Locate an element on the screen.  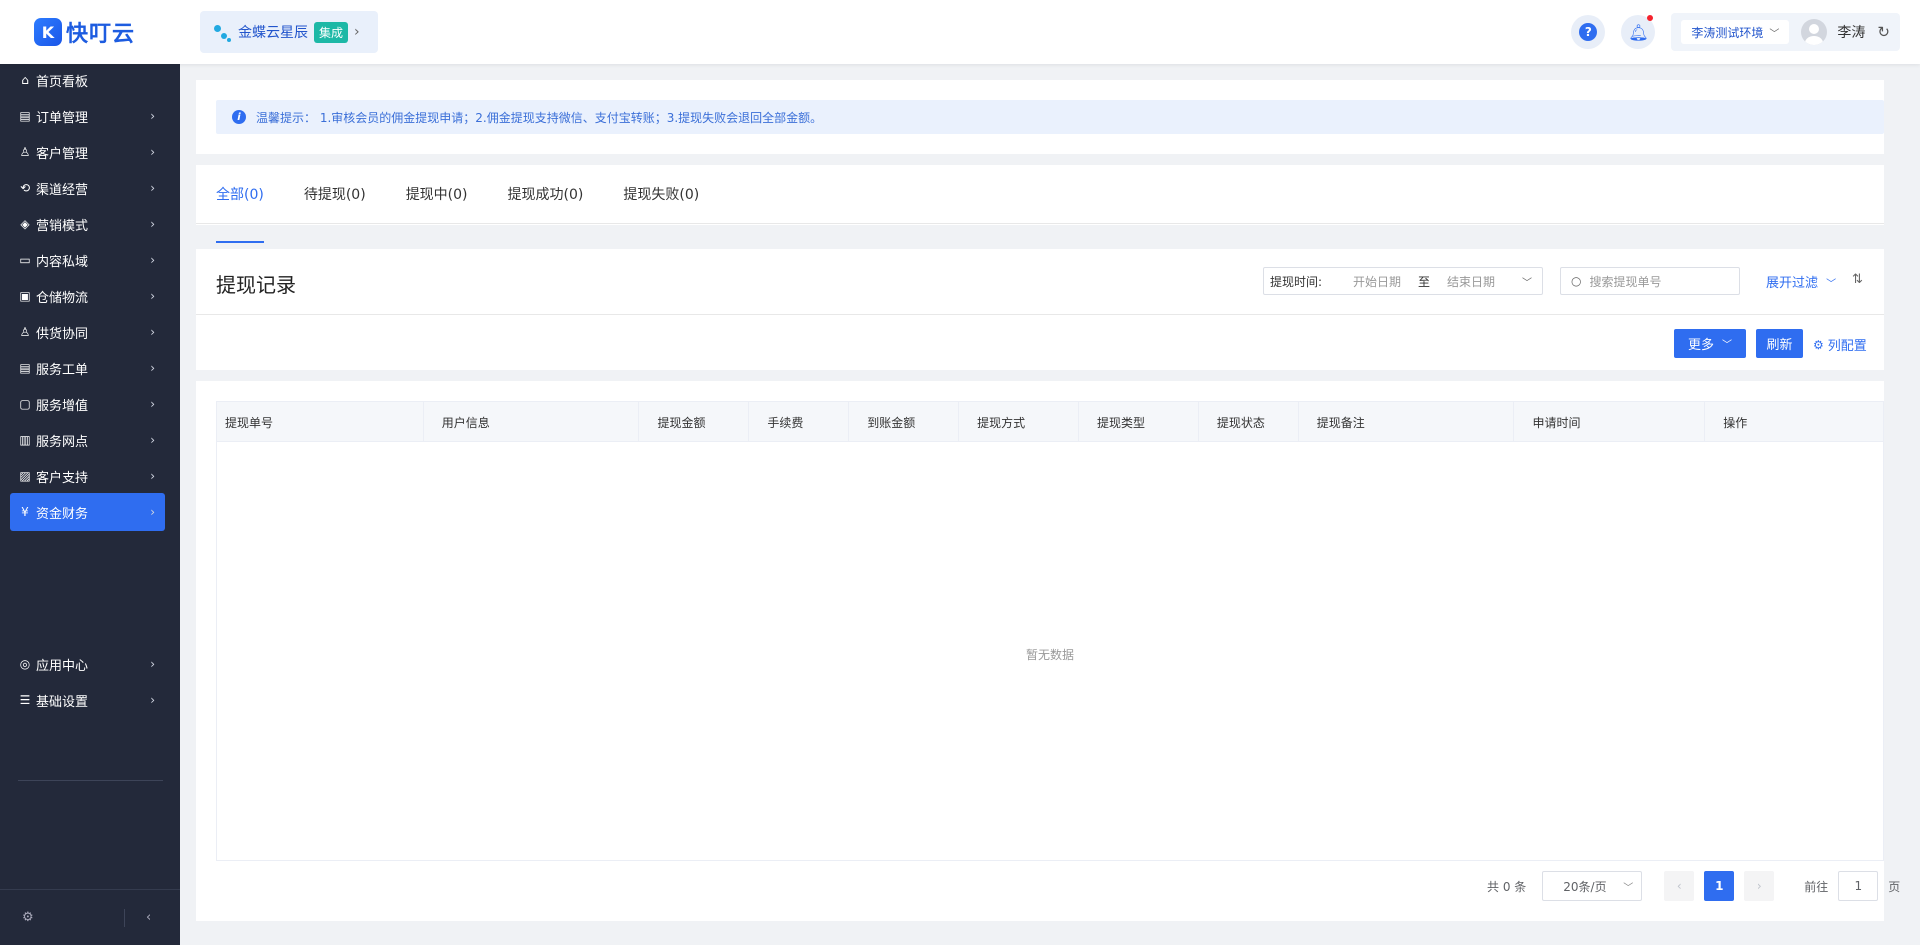
refresh-button: 刷新 is located at coordinates (1779, 343).